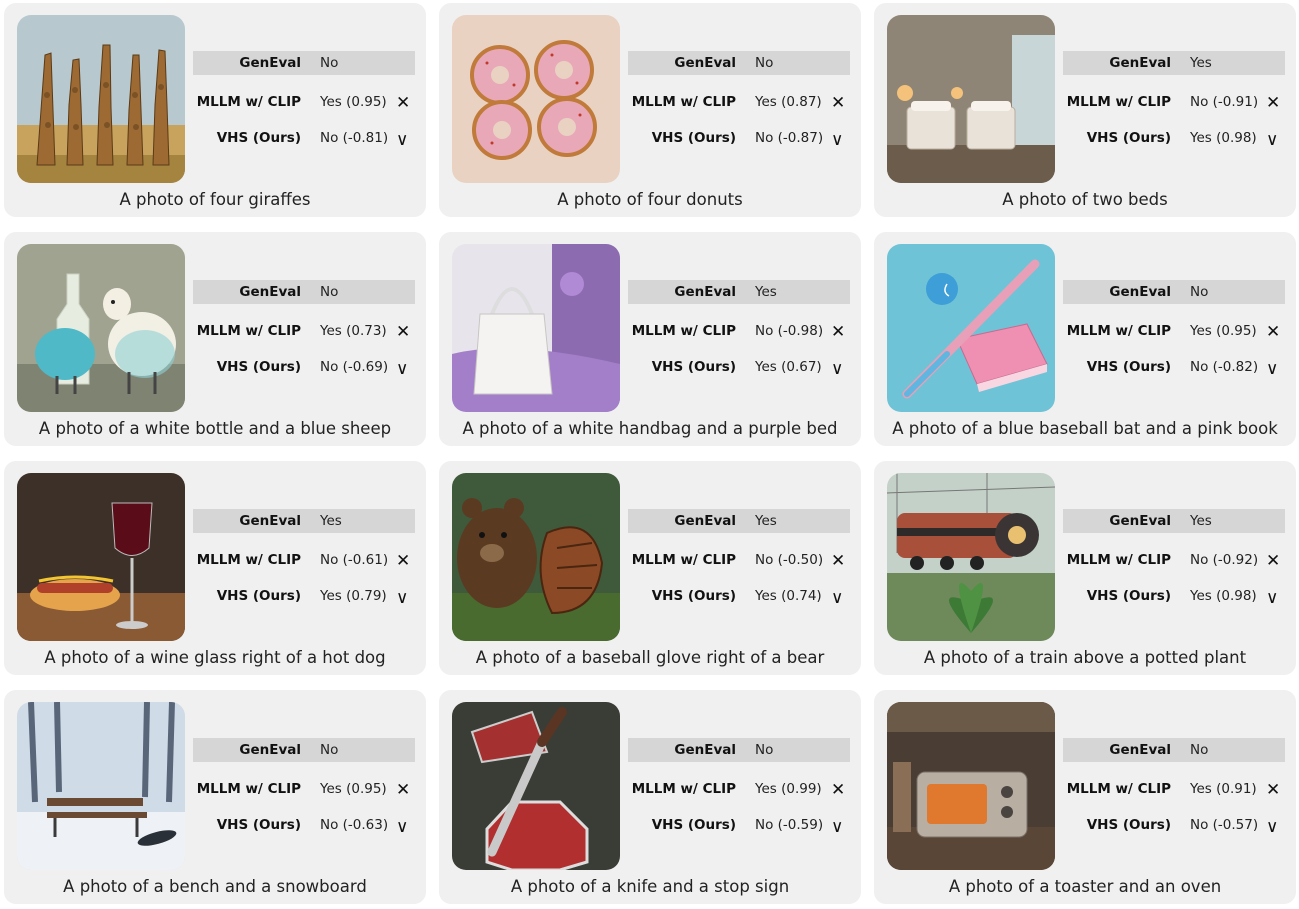 The height and width of the screenshot is (909, 1299). I want to click on vhs-value: No (-0.87), so click(789, 138).